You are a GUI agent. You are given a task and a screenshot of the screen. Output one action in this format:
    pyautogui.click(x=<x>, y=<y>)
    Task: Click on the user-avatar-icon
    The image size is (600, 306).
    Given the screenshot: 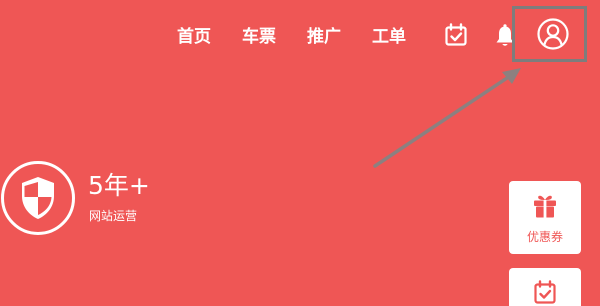 What is the action you would take?
    pyautogui.click(x=553, y=34)
    